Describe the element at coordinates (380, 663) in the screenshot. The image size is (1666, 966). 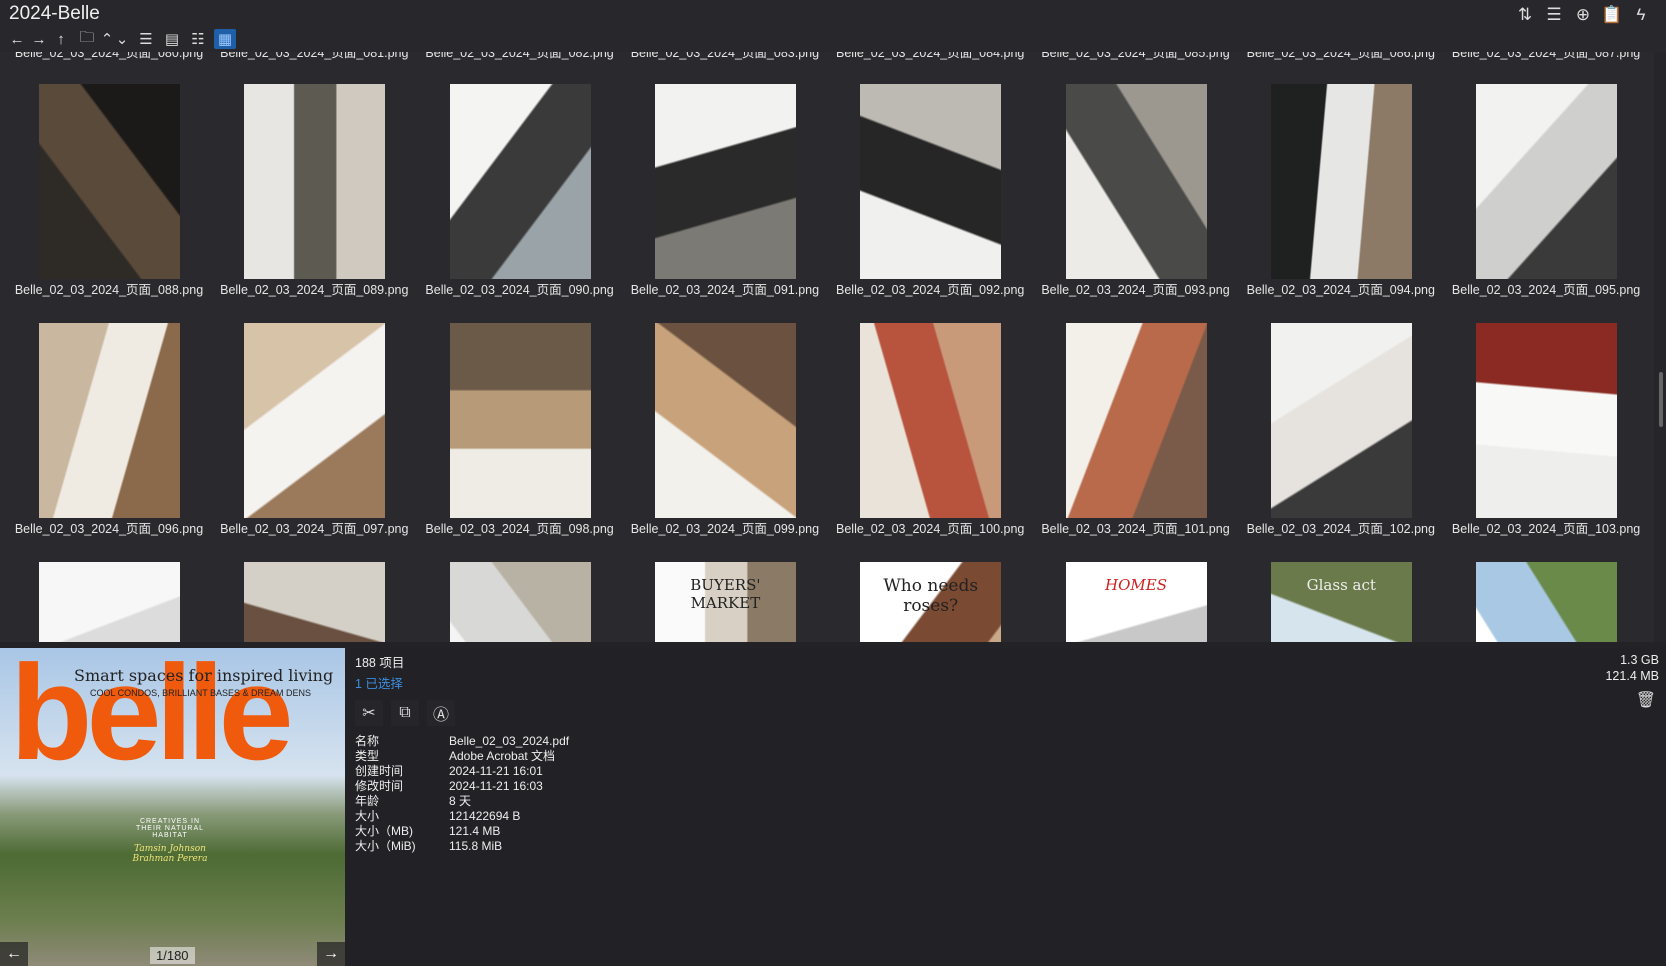
I see `item-count: 188 项目` at that location.